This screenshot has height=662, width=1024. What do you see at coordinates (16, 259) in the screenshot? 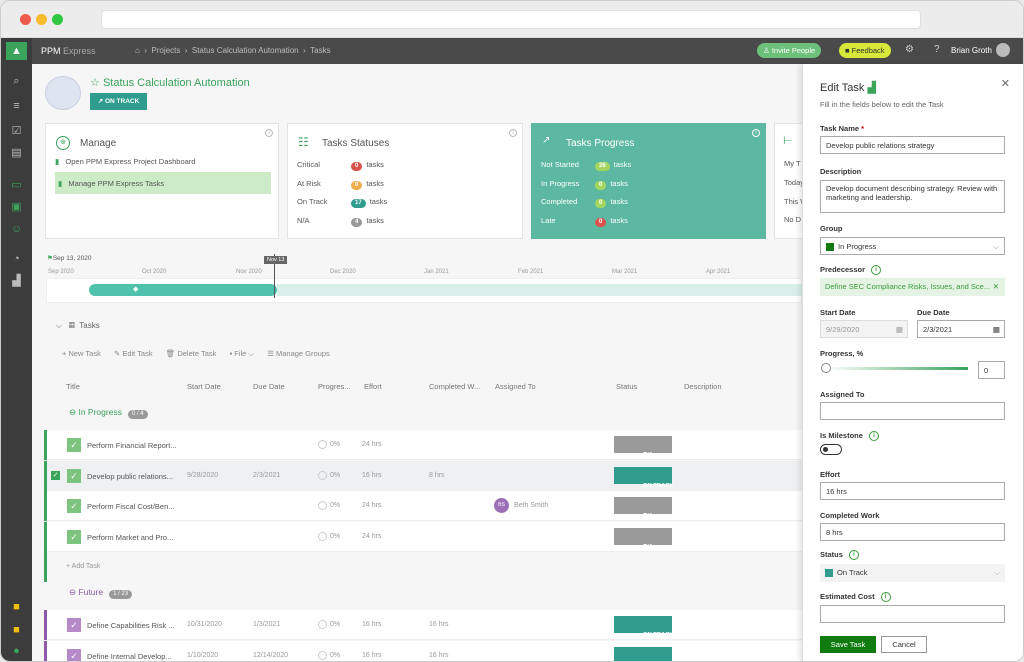
I see `gauge-icon: ◔` at bounding box center [16, 259].